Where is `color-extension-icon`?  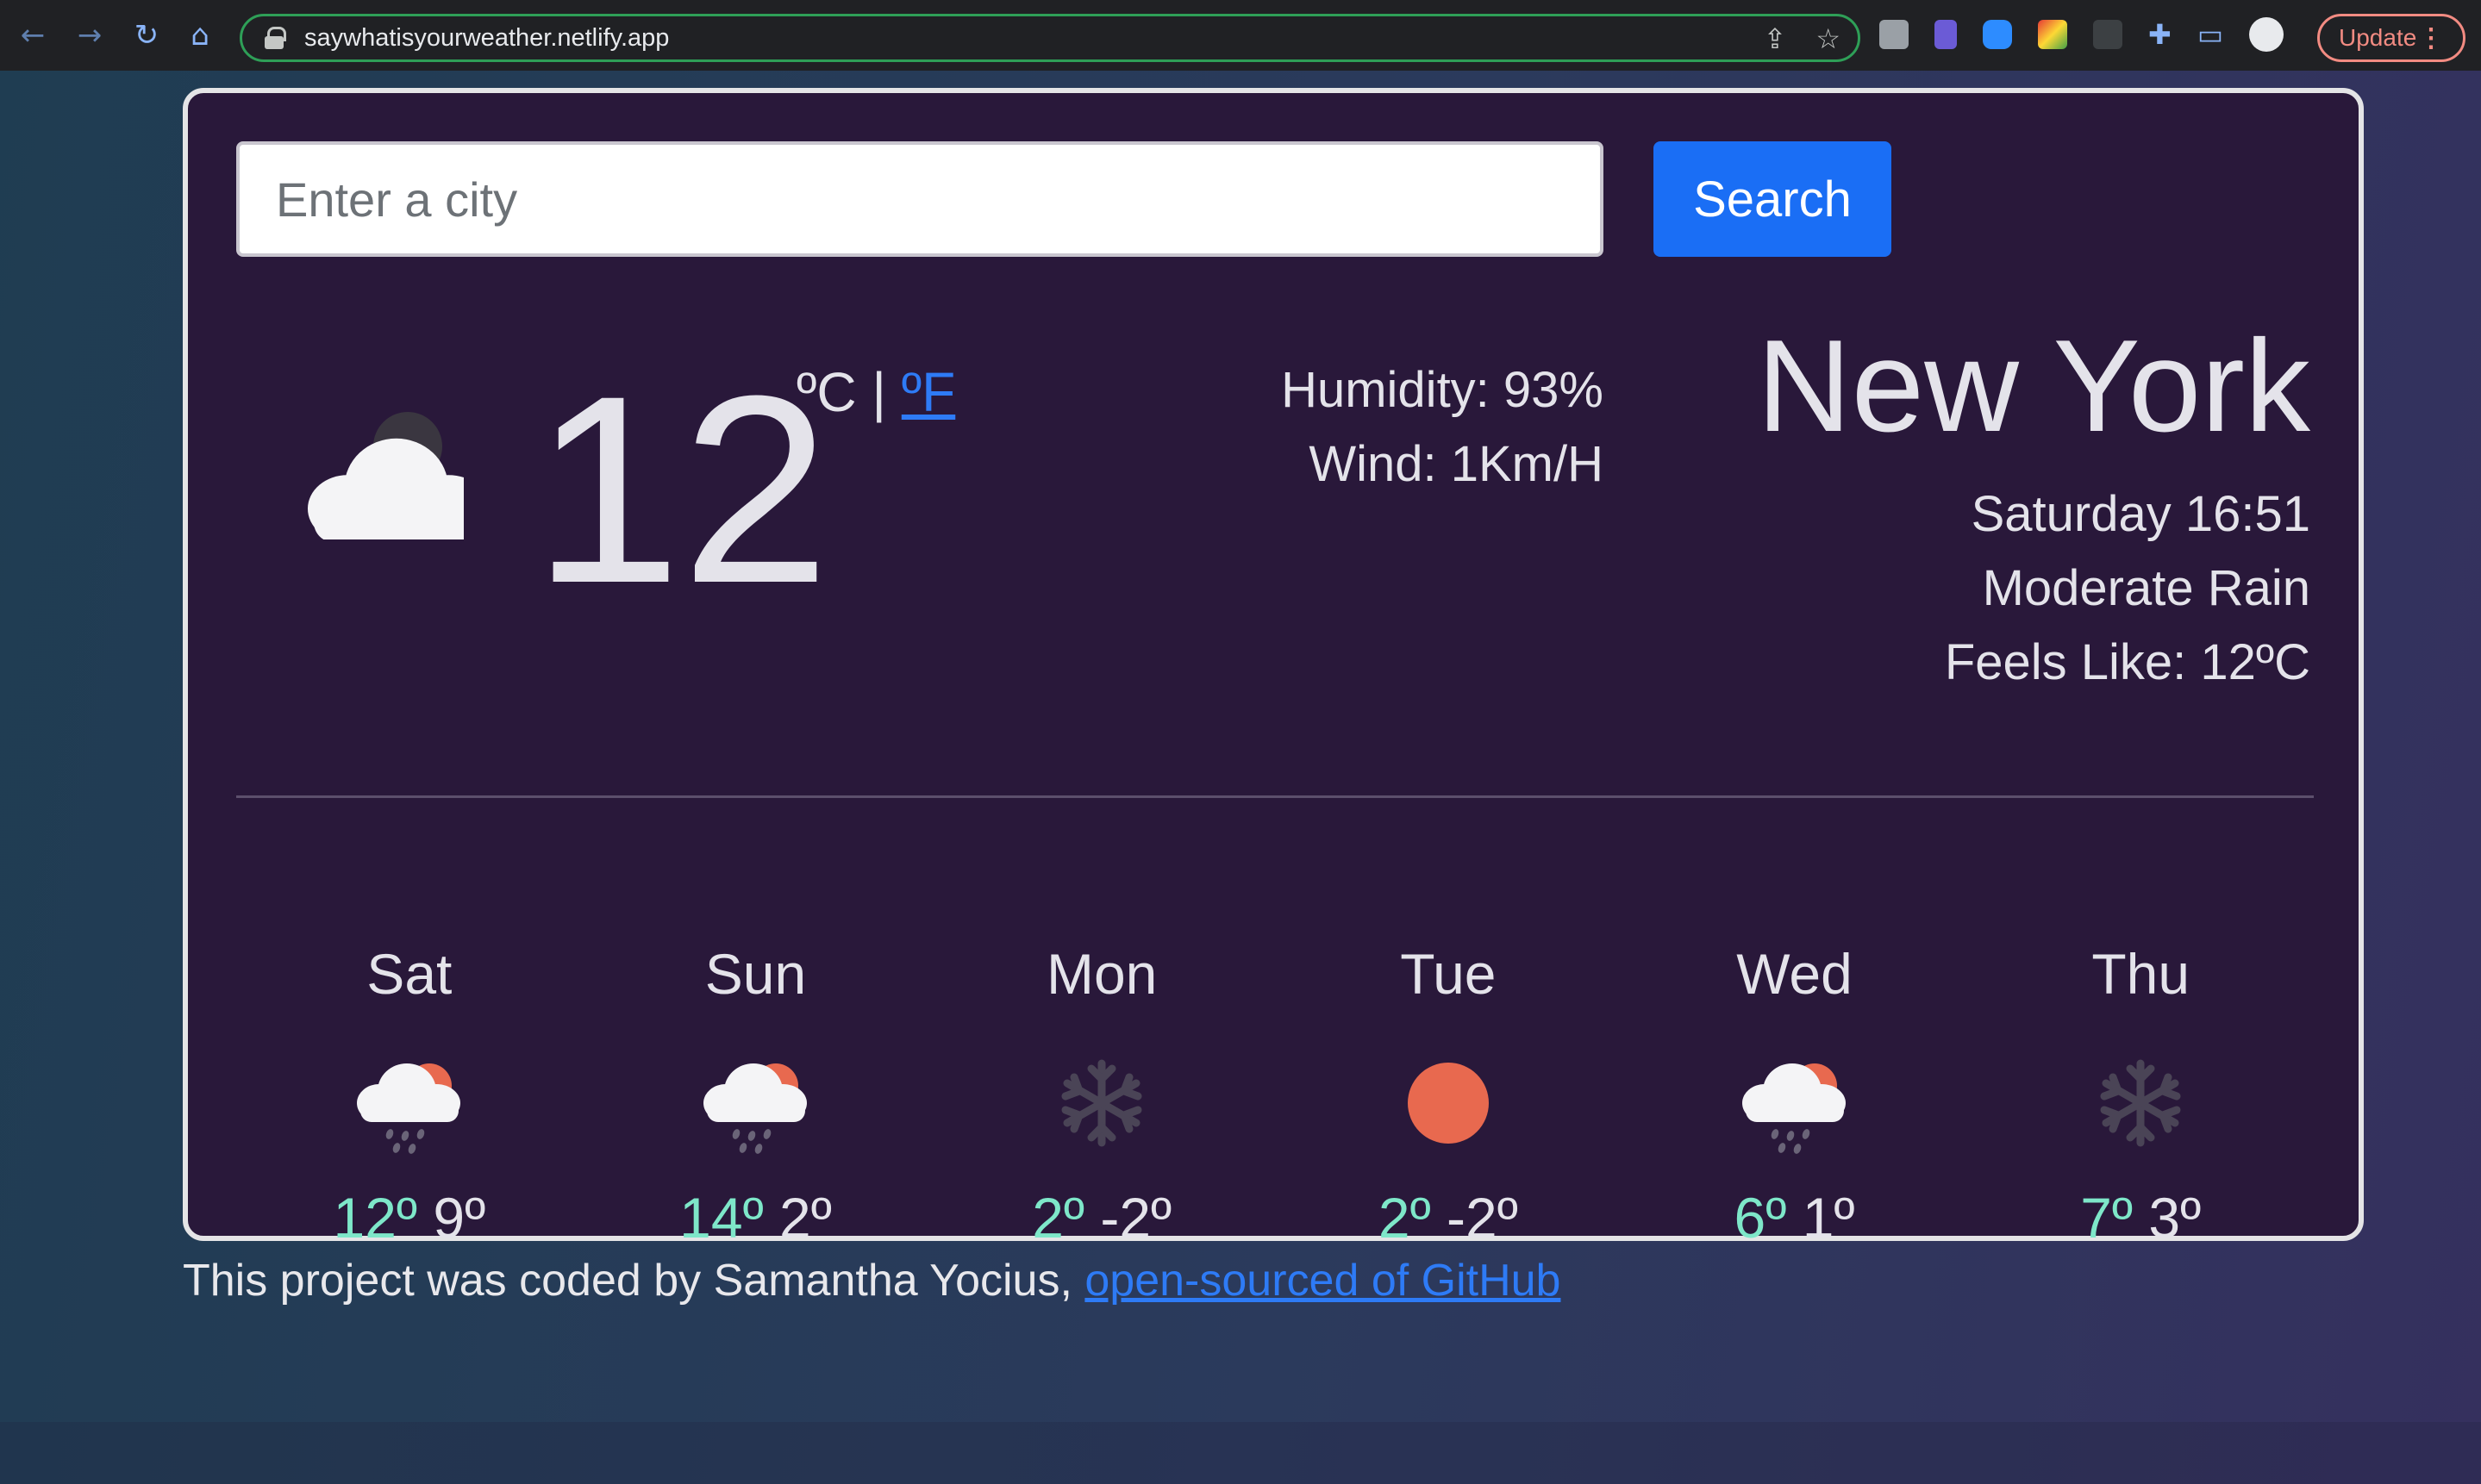
color-extension-icon is located at coordinates (2052, 35).